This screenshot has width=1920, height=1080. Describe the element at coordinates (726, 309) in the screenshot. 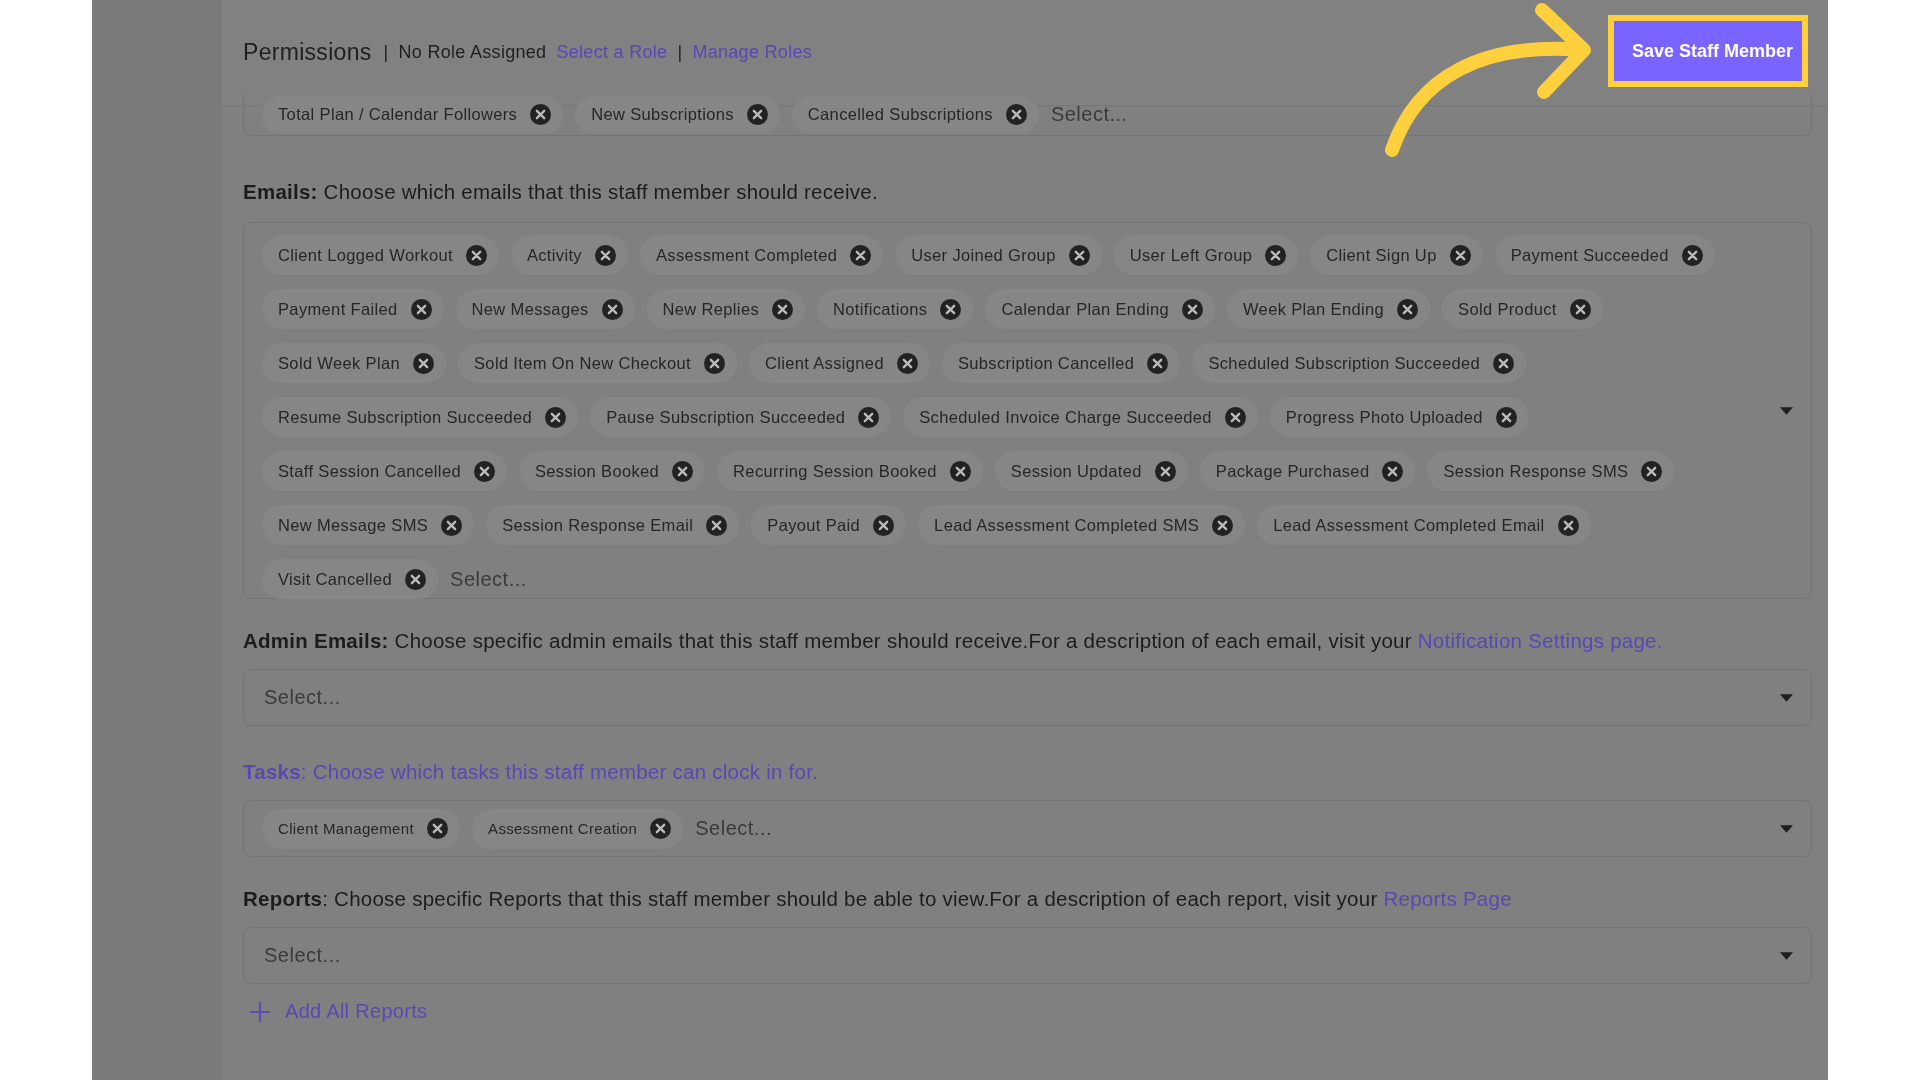

I see `tag-chip: New Replies` at that location.